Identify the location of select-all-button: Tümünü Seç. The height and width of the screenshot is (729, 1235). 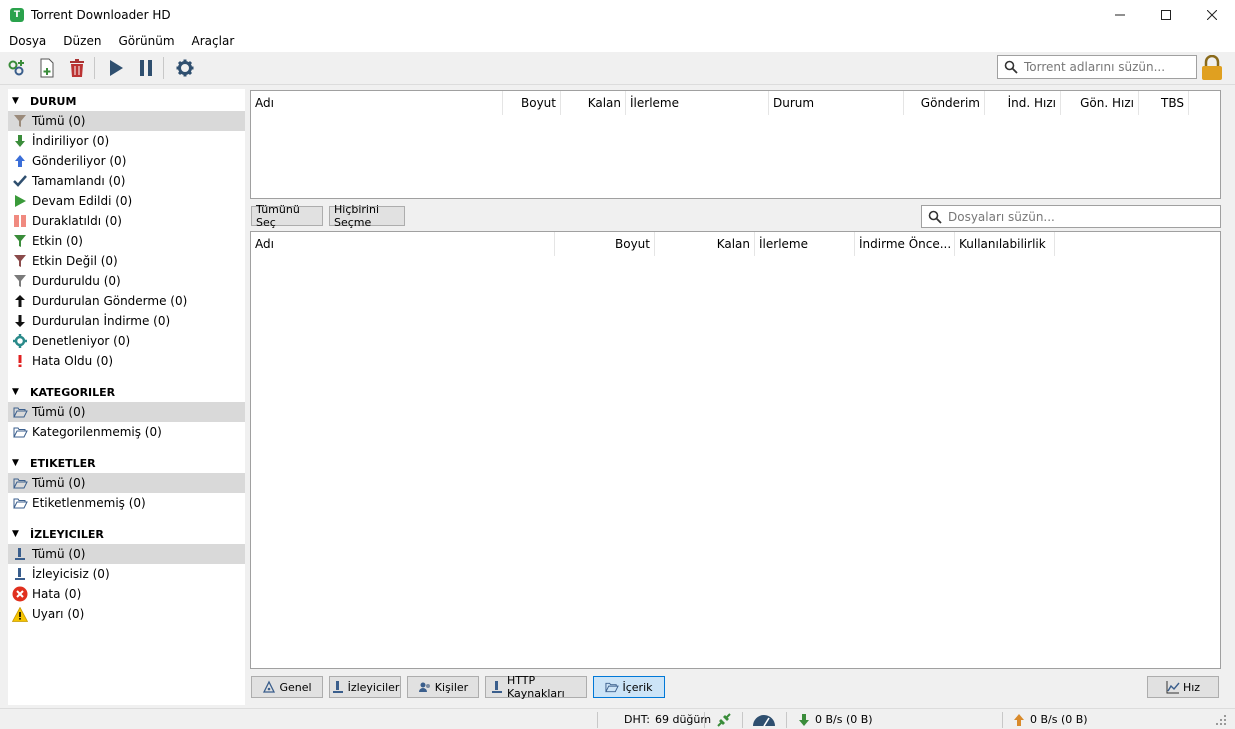
(287, 216).